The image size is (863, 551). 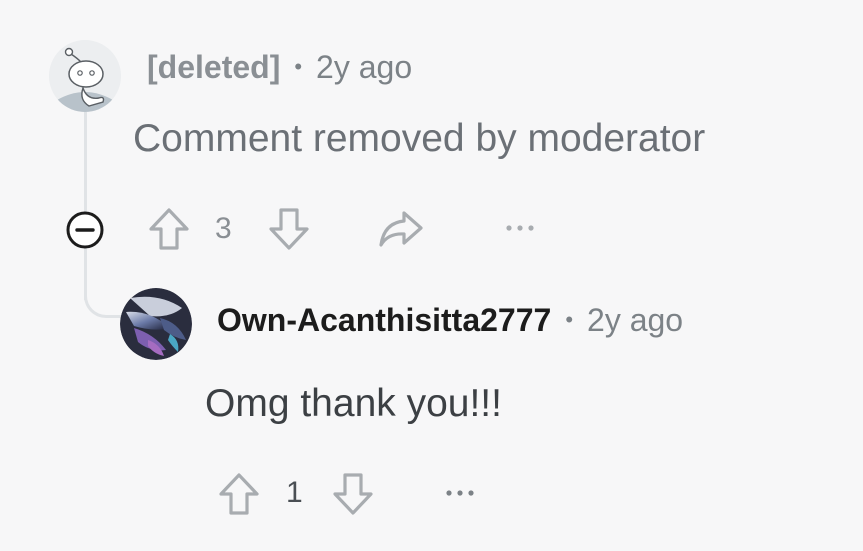 What do you see at coordinates (223, 228) in the screenshot?
I see `vote-count: 3` at bounding box center [223, 228].